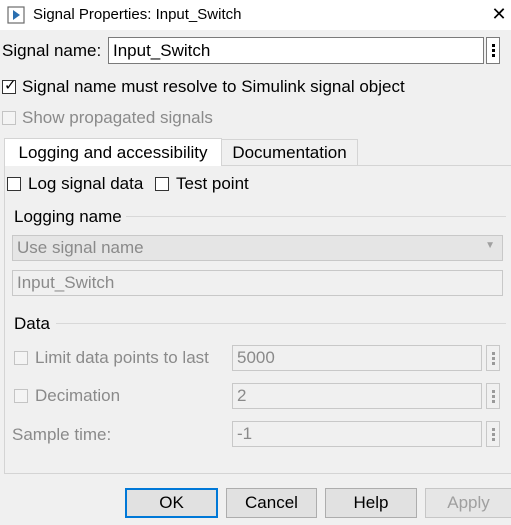 The height and width of the screenshot is (525, 511). Describe the element at coordinates (256, 357) in the screenshot. I see `limit-data-points-value: 5000` at that location.